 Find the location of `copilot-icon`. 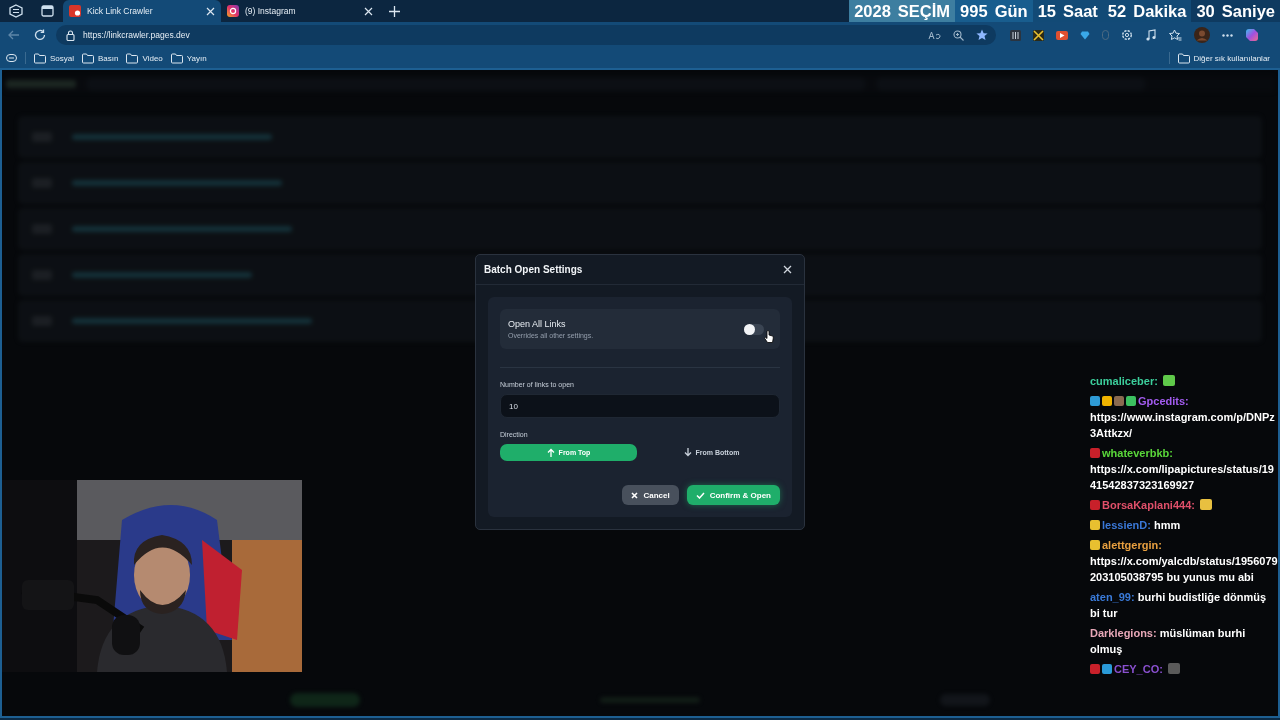

copilot-icon is located at coordinates (1252, 35).